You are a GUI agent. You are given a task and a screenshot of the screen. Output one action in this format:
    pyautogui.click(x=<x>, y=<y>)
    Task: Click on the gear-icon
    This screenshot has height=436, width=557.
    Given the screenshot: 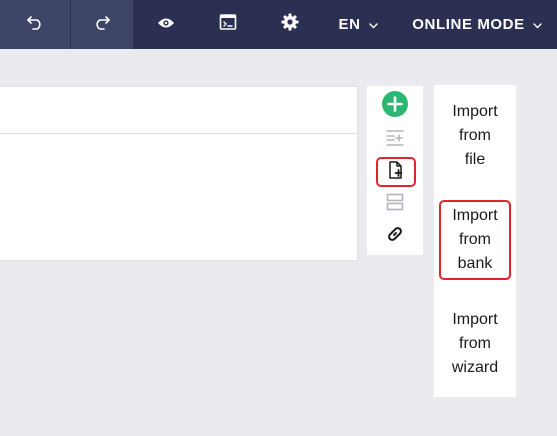 What is the action you would take?
    pyautogui.click(x=290, y=24)
    